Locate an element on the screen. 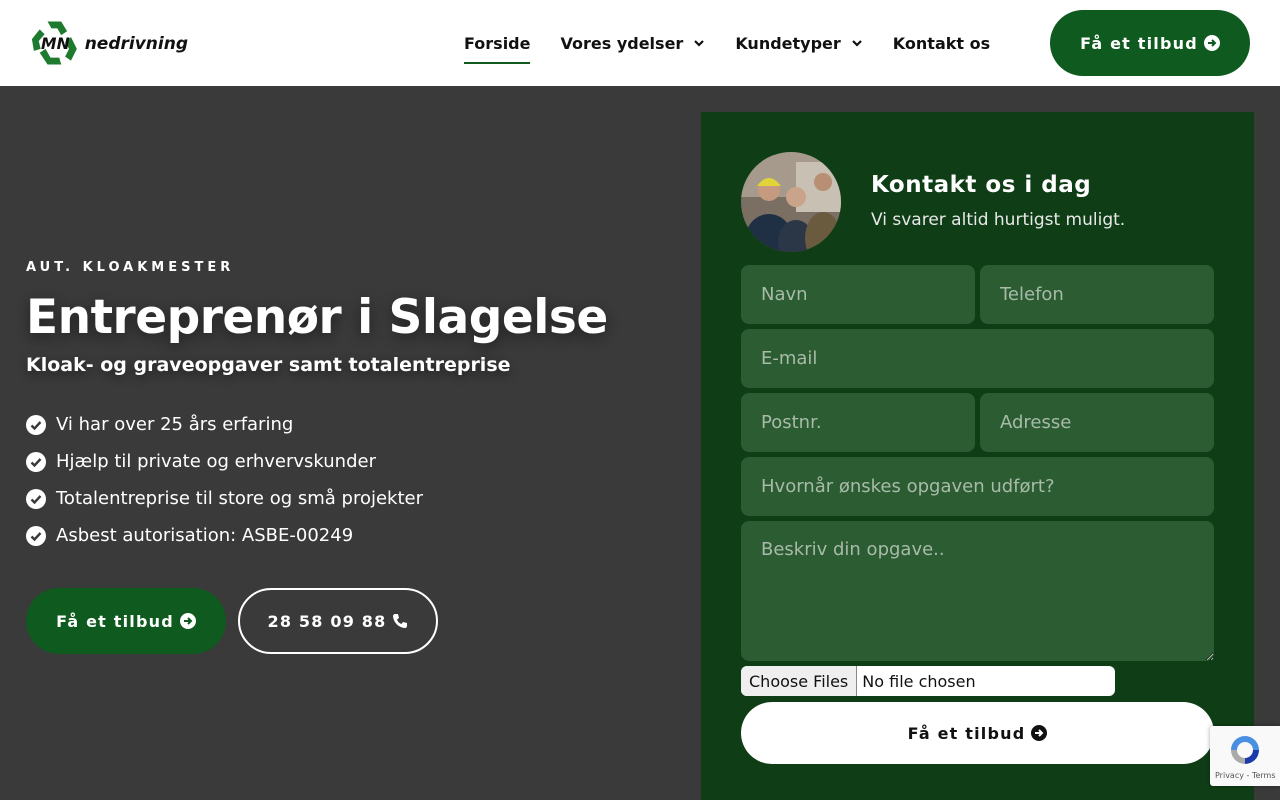  choose-files-button: Choose Files is located at coordinates (799, 681).